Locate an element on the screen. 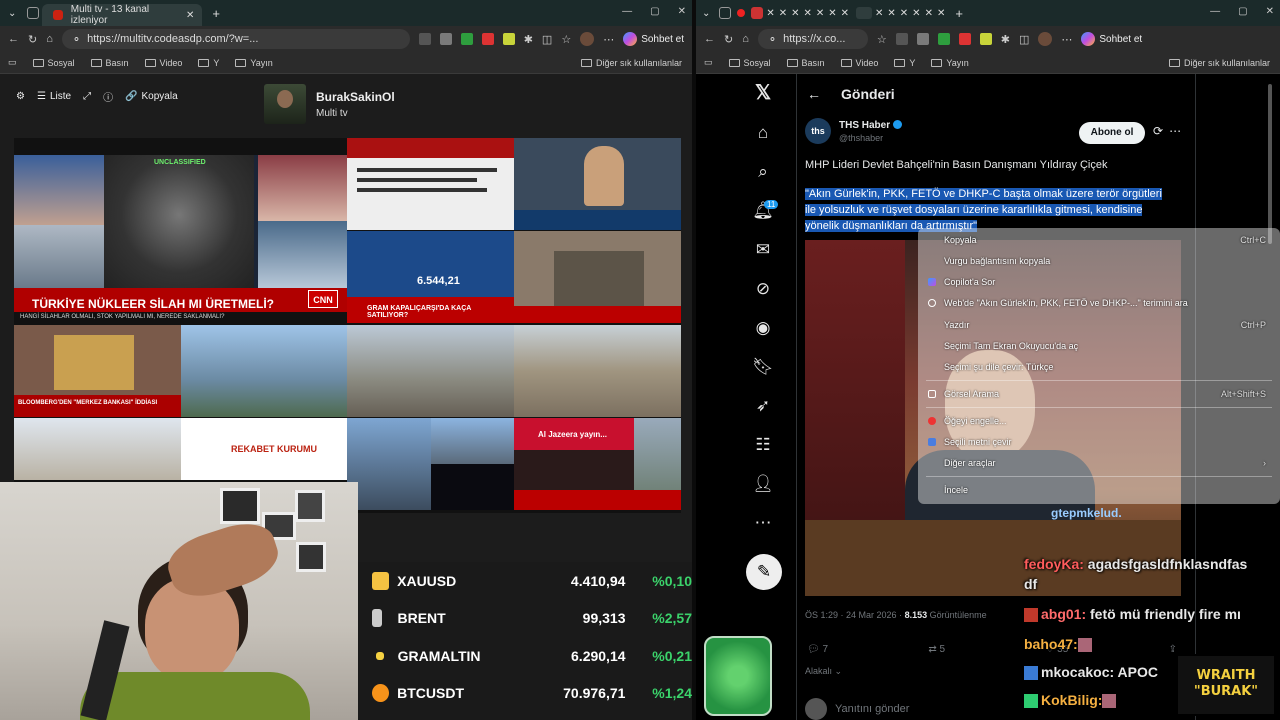 The width and height of the screenshot is (1280, 720). repost-button: ⇄ 5 is located at coordinates (936, 649).